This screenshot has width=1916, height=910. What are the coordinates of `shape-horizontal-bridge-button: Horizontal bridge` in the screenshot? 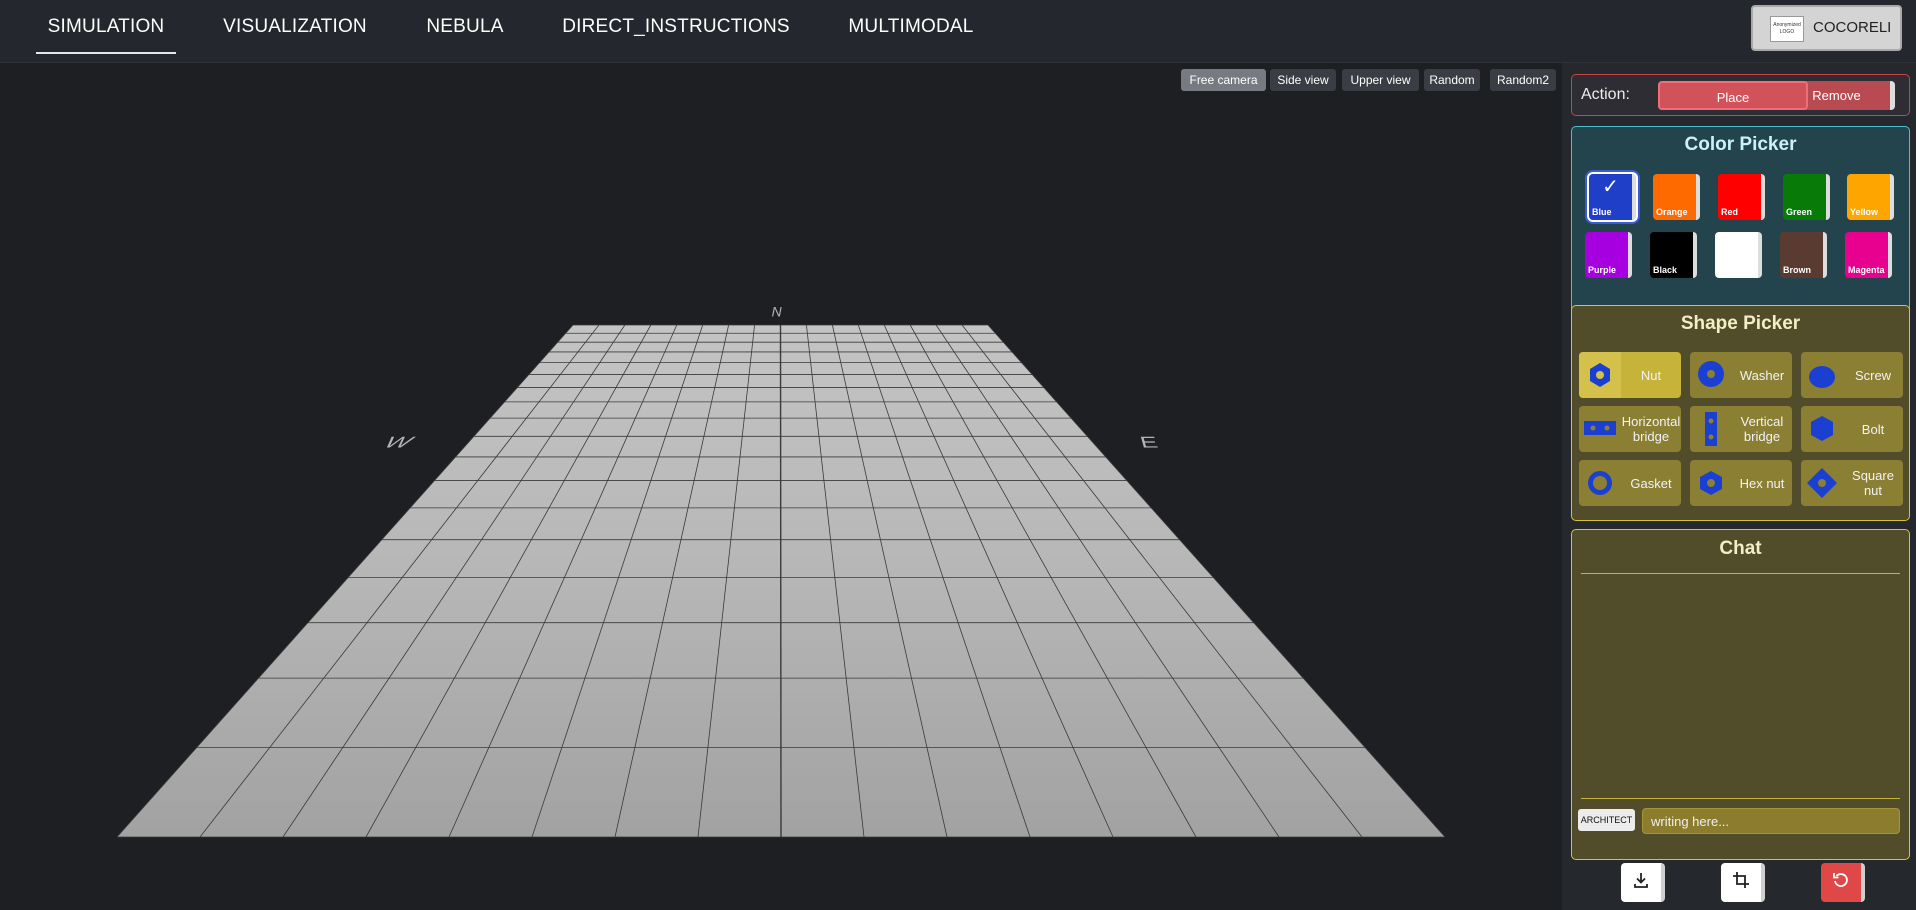 It's located at (1630, 429).